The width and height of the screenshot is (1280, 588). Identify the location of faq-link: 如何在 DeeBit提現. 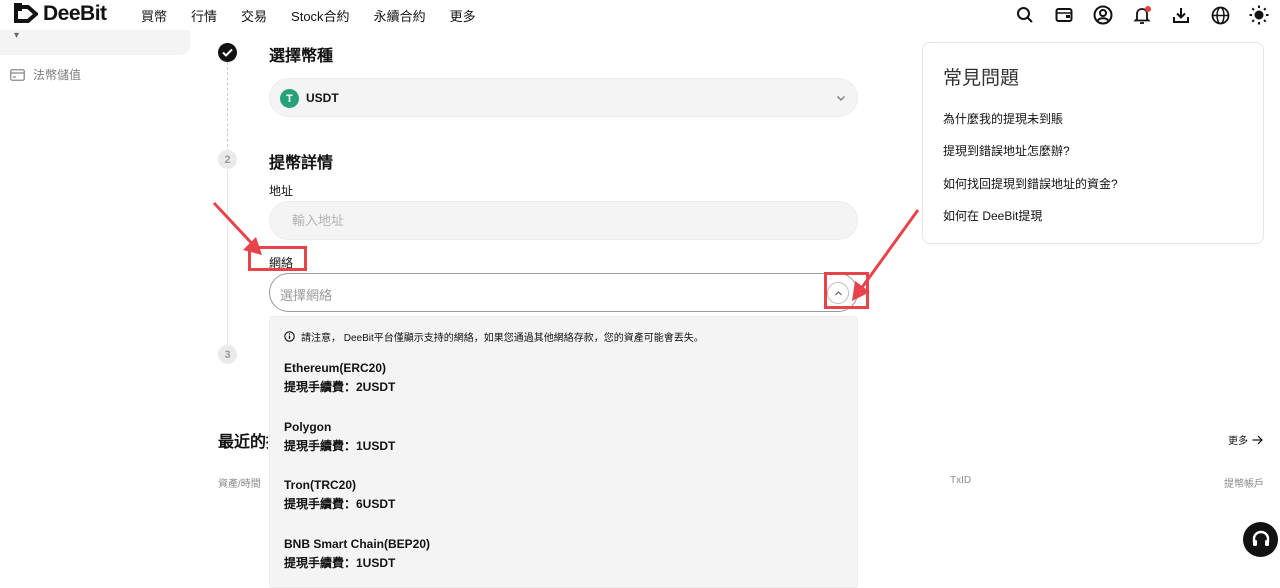
(992, 215).